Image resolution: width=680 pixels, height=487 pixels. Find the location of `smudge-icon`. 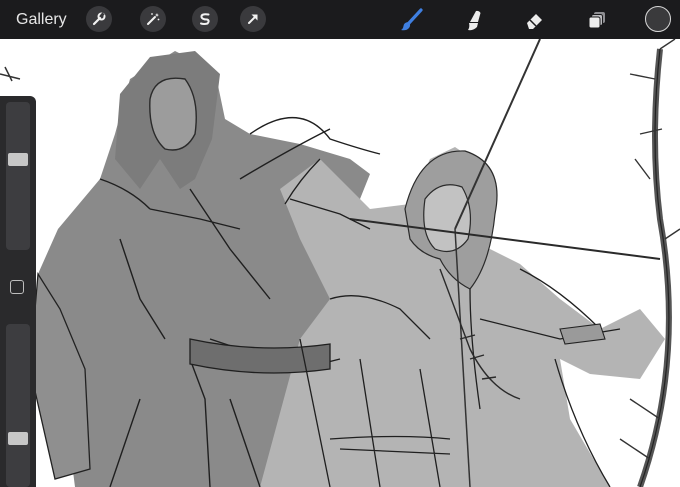

smudge-icon is located at coordinates (474, 20).